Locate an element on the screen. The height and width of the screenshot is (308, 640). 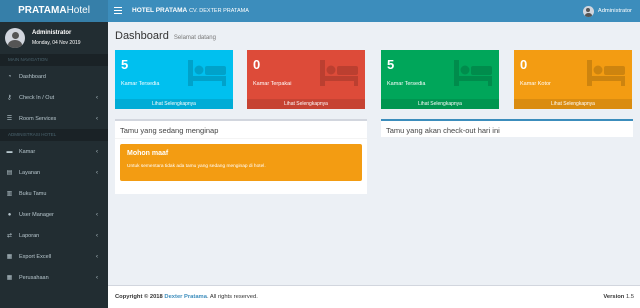
sidebar-item-label: Export Excell is located at coordinates (35, 256).